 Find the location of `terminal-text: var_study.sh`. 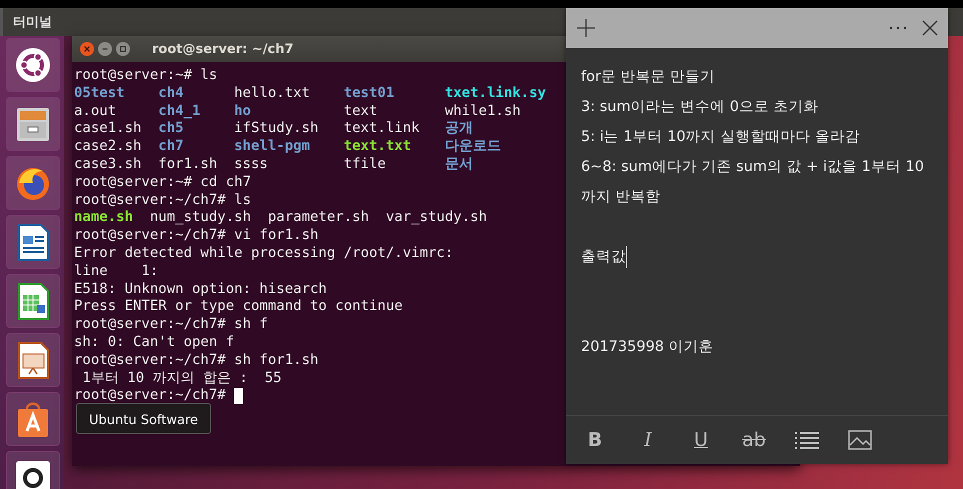

terminal-text: var_study.sh is located at coordinates (437, 218).